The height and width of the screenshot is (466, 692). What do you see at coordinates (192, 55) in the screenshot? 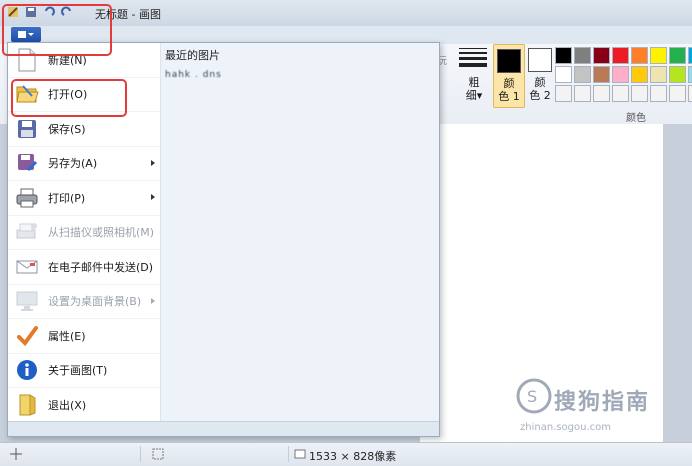
I see `recent-pictures-header: 最近的图片` at bounding box center [192, 55].